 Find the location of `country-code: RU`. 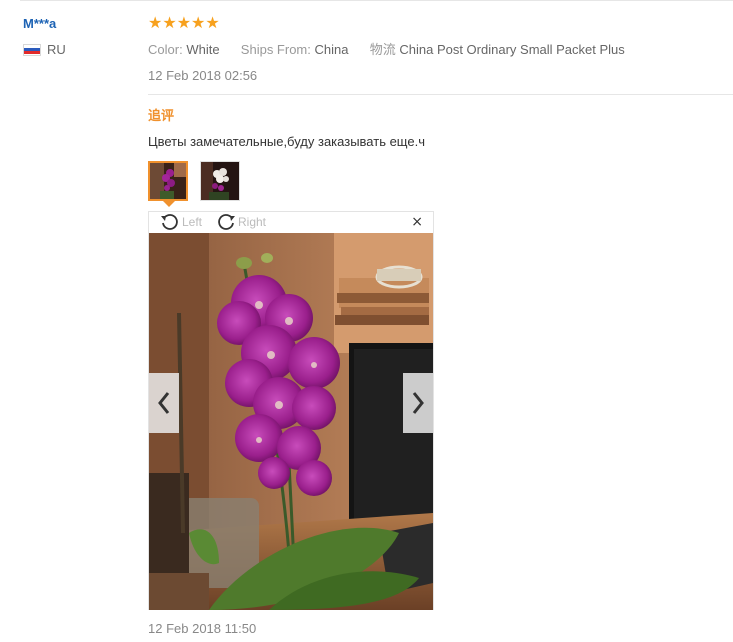

country-code: RU is located at coordinates (56, 49).